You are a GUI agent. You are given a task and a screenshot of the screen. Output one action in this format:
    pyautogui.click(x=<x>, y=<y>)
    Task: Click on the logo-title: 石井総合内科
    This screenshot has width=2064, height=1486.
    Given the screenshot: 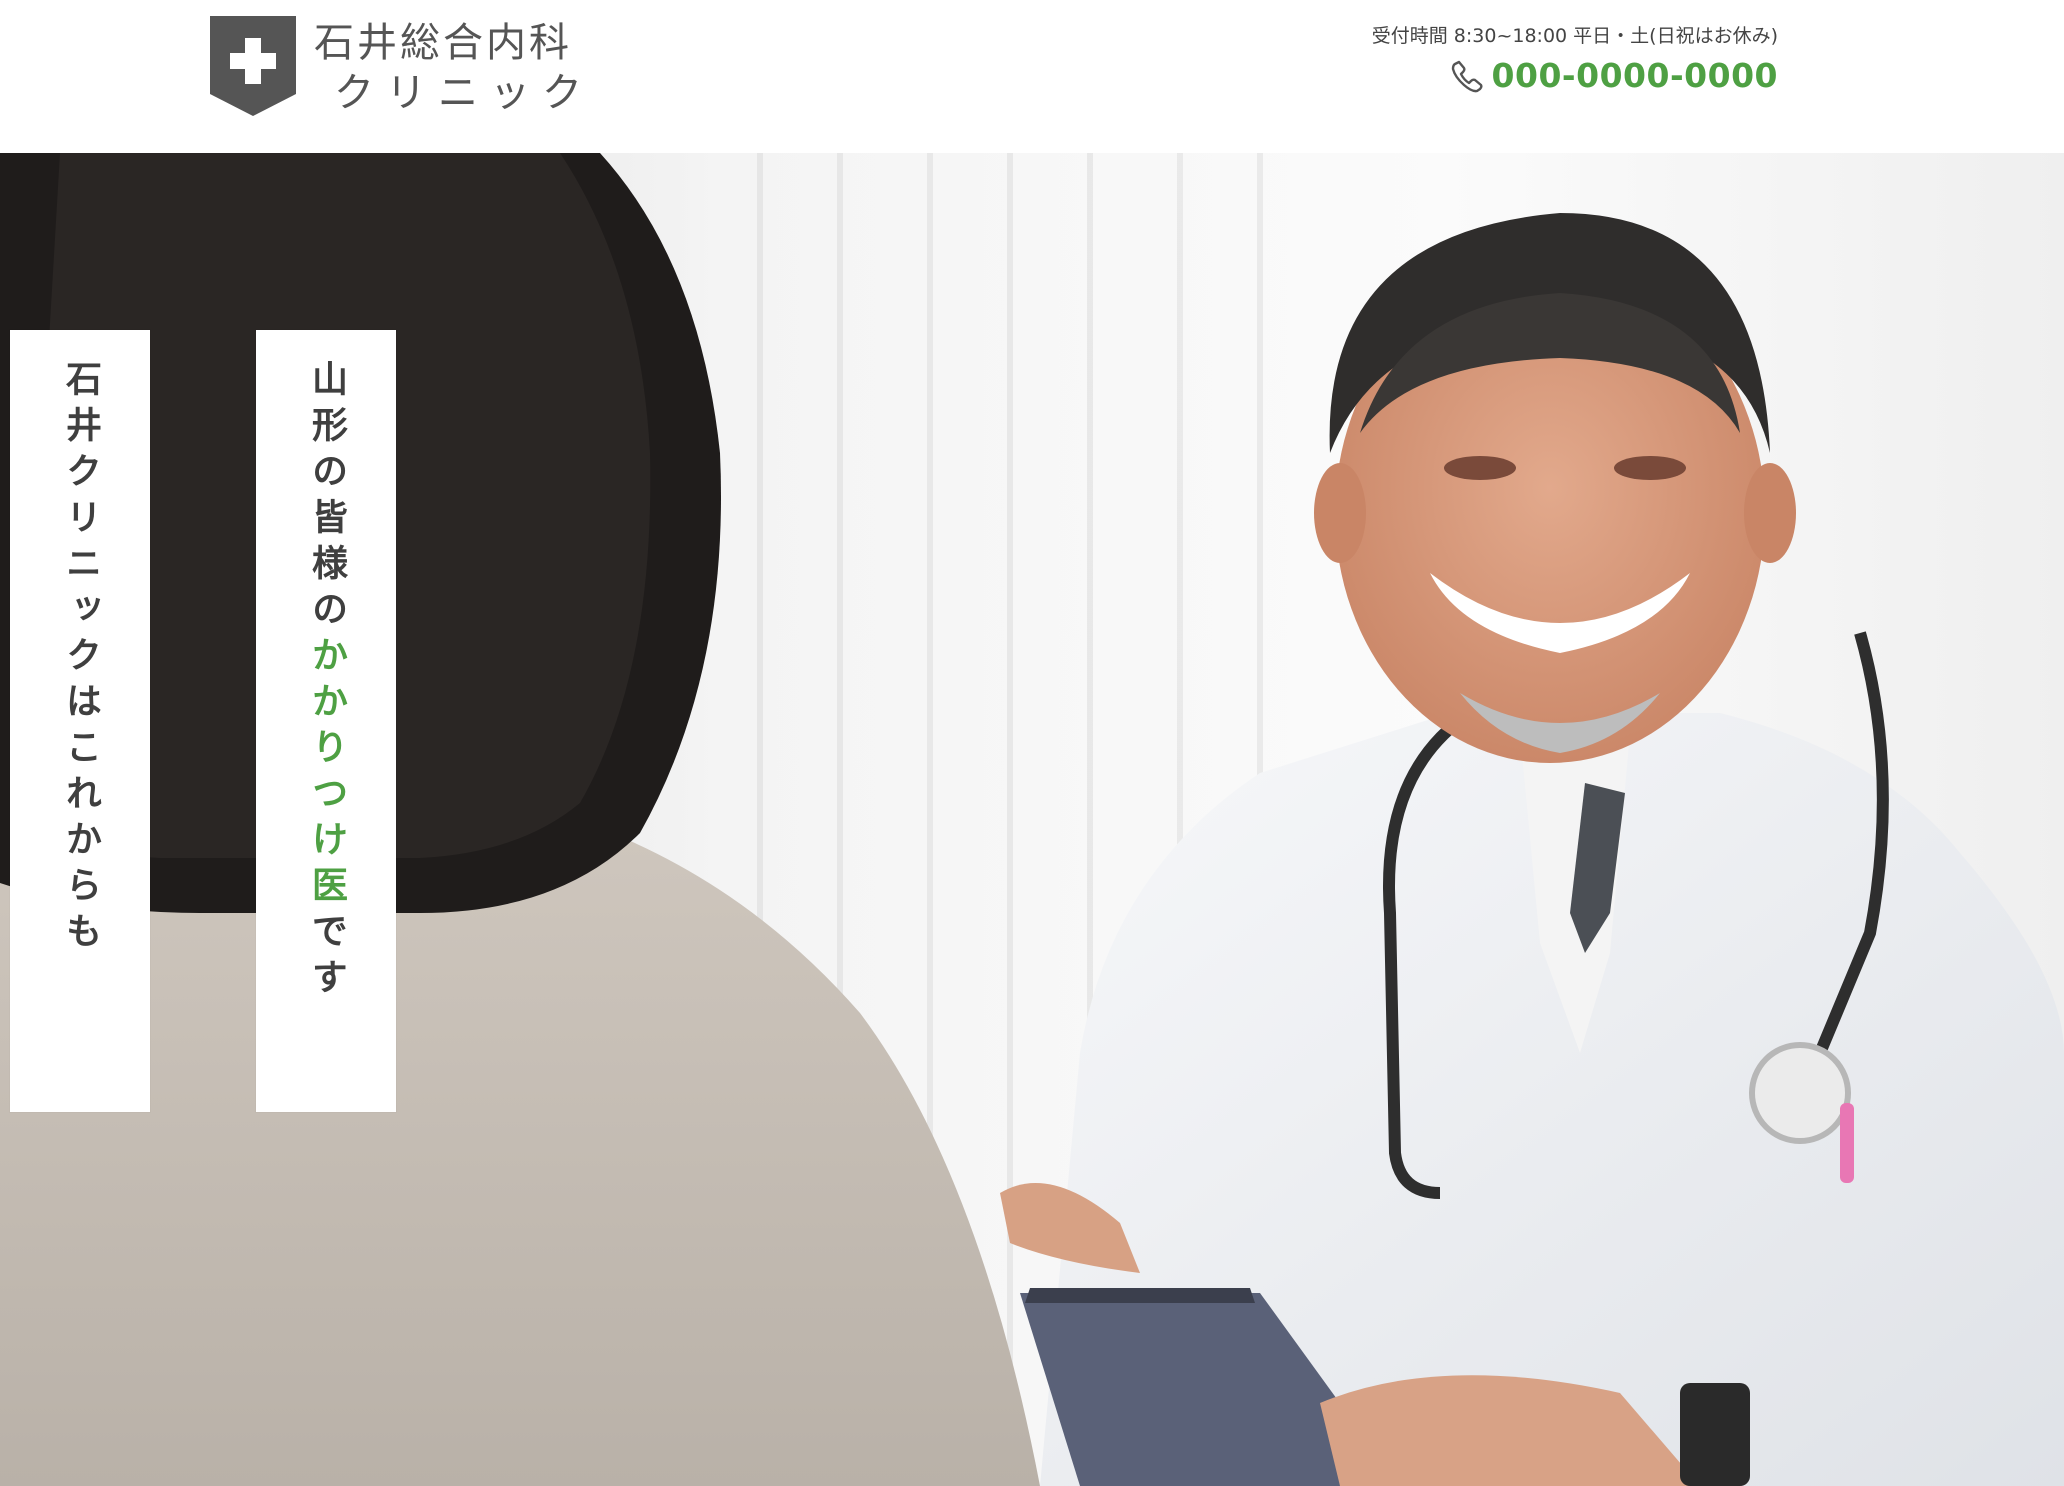 What is the action you would take?
    pyautogui.click(x=443, y=43)
    